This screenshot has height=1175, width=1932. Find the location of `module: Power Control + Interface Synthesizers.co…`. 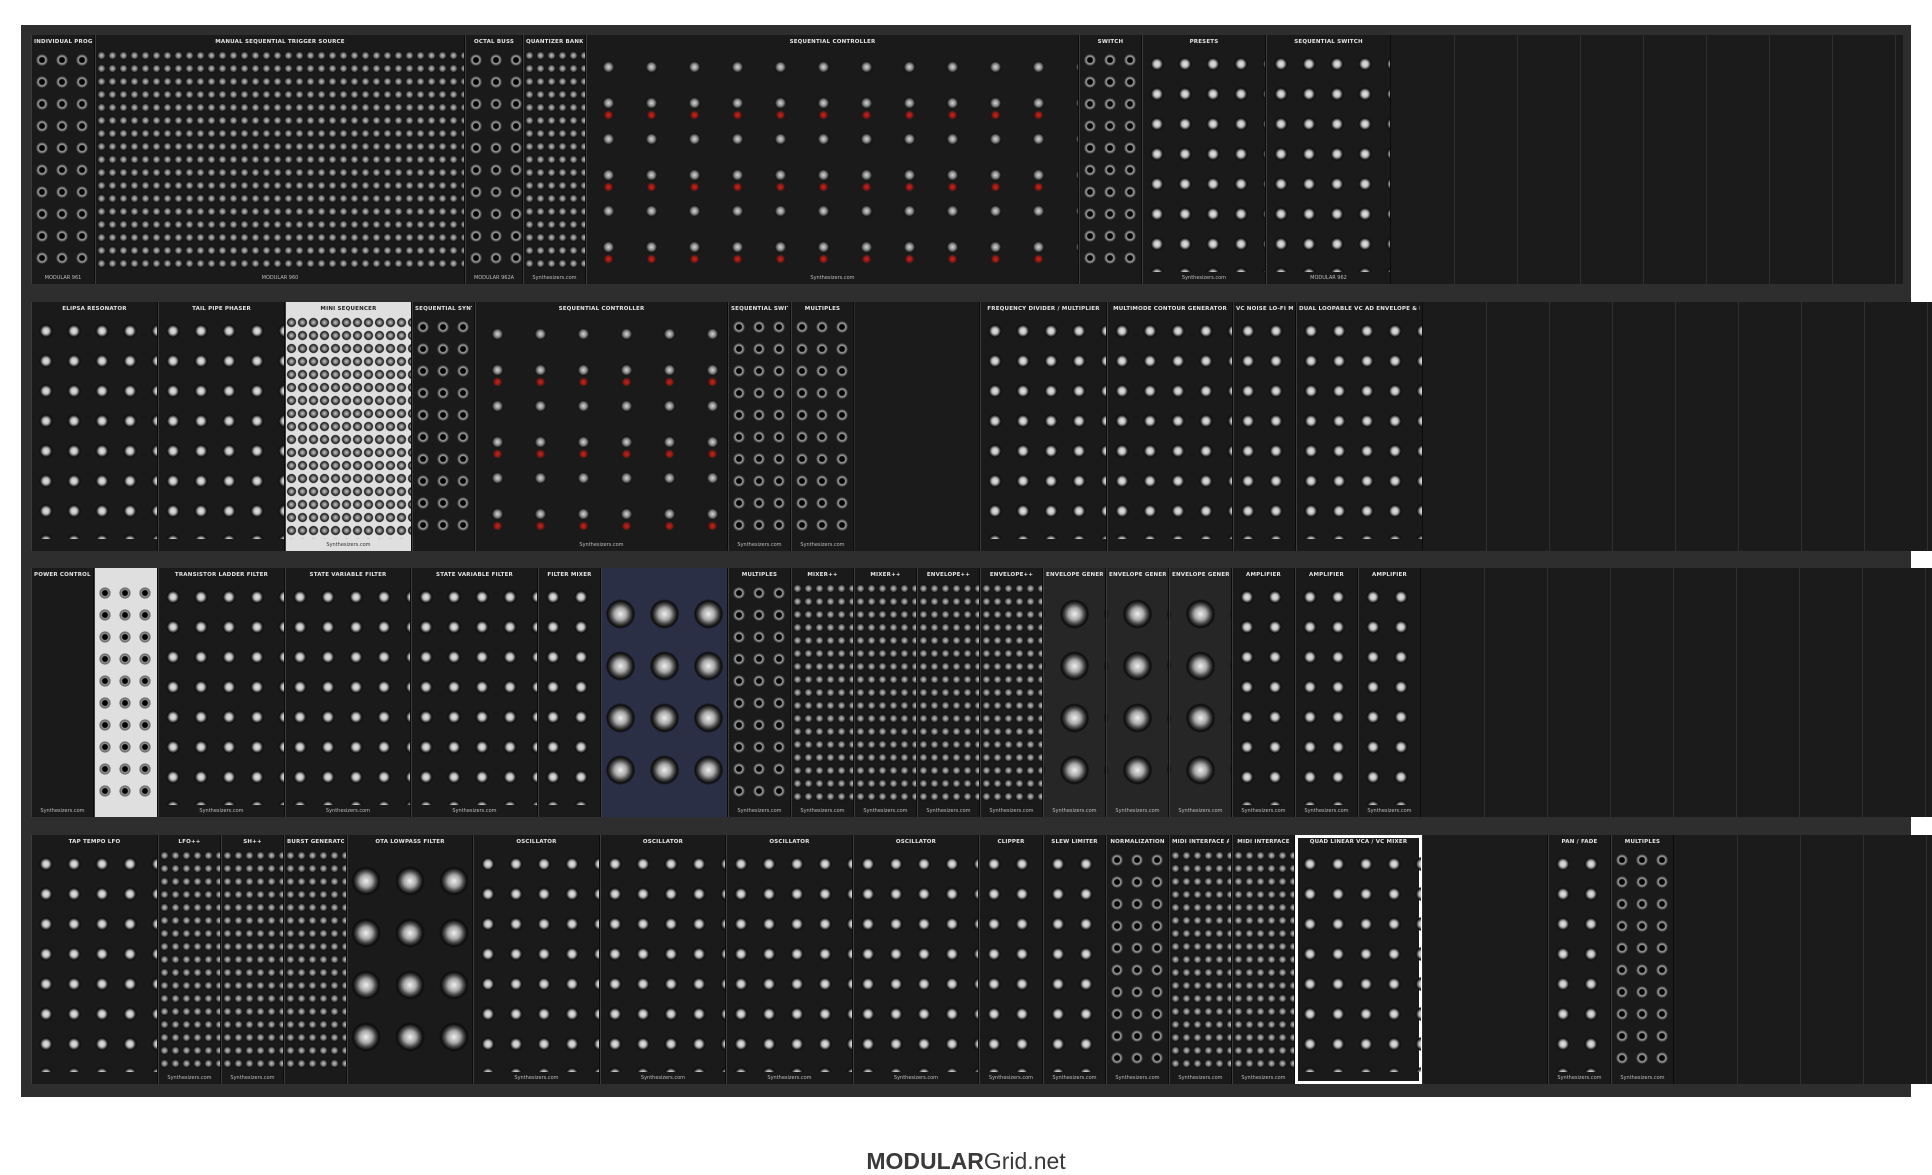

module: Power Control + Interface Synthesizers.co… is located at coordinates (62, 692).